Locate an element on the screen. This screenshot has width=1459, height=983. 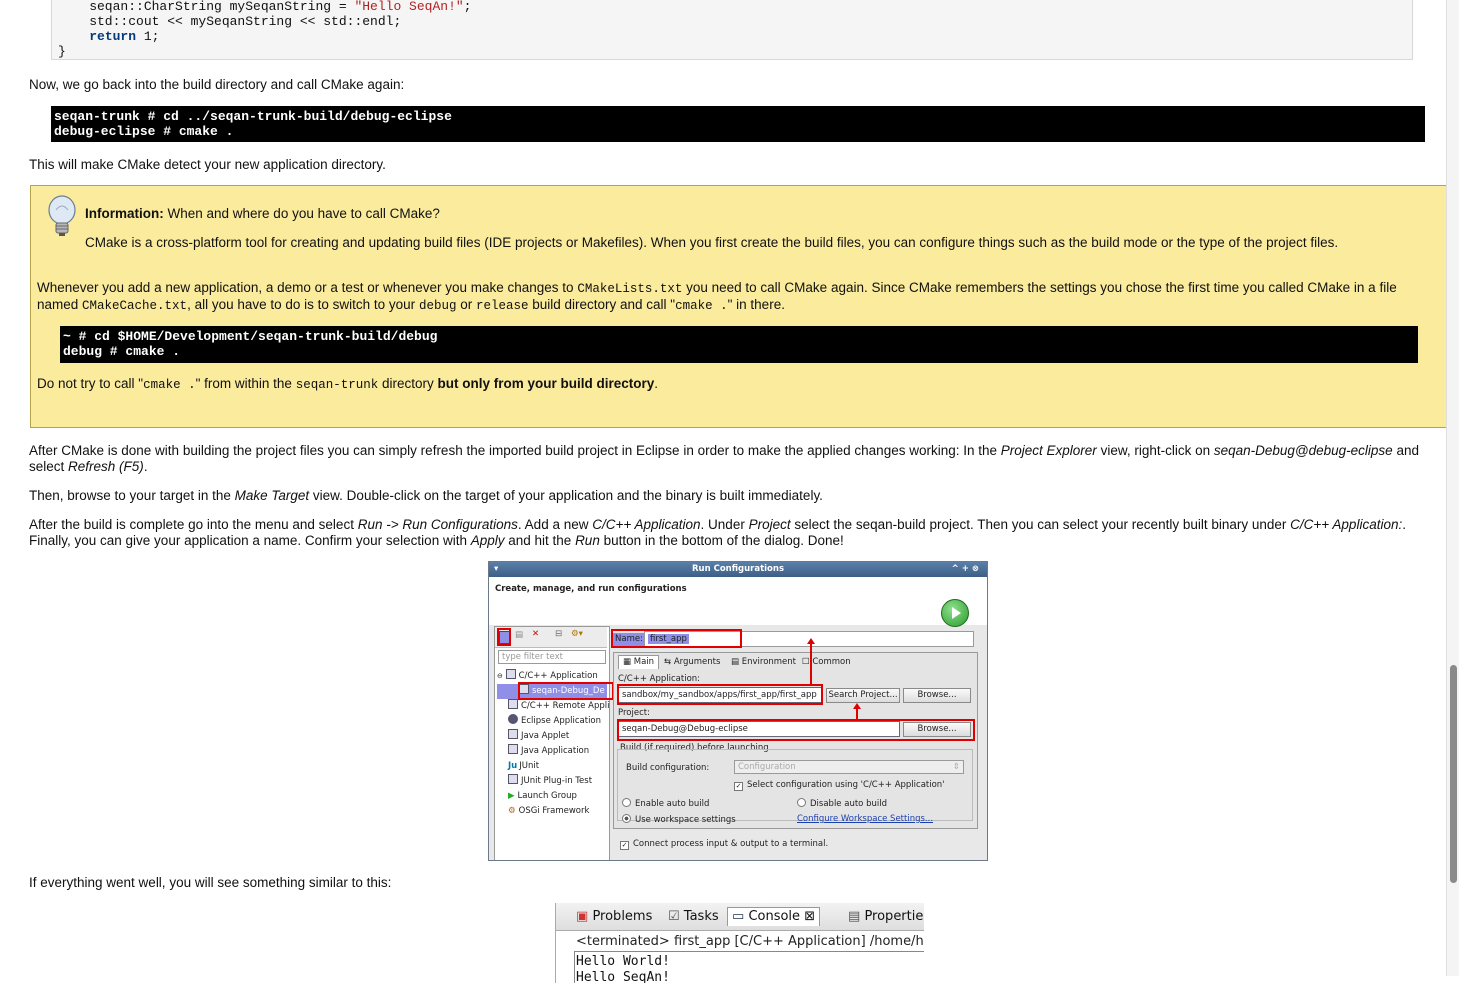
tab-console: ▭ Console ⊠ is located at coordinates (774, 916).